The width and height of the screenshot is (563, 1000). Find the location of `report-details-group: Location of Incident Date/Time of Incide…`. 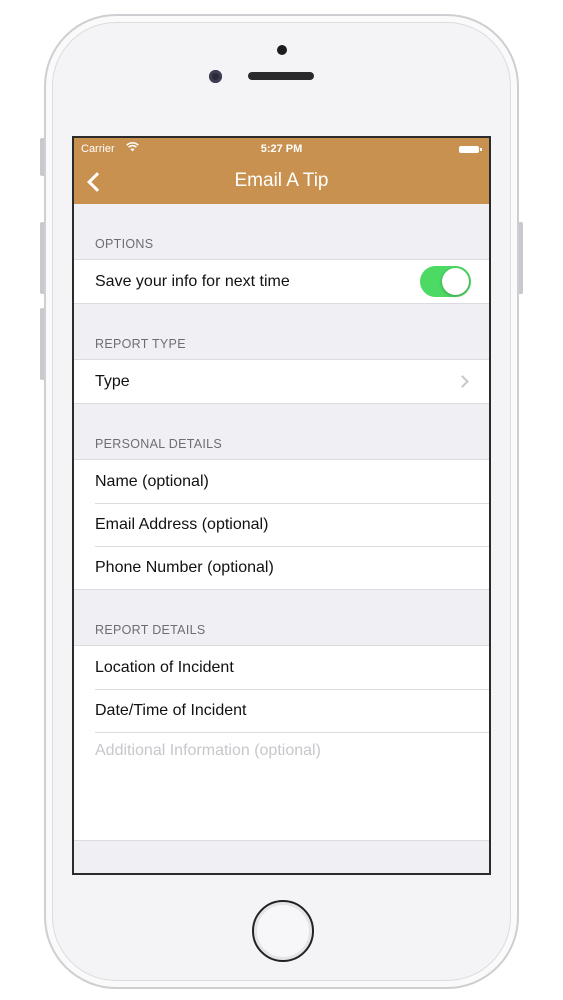

report-details-group: Location of Incident Date/Time of Incide… is located at coordinates (281, 743).